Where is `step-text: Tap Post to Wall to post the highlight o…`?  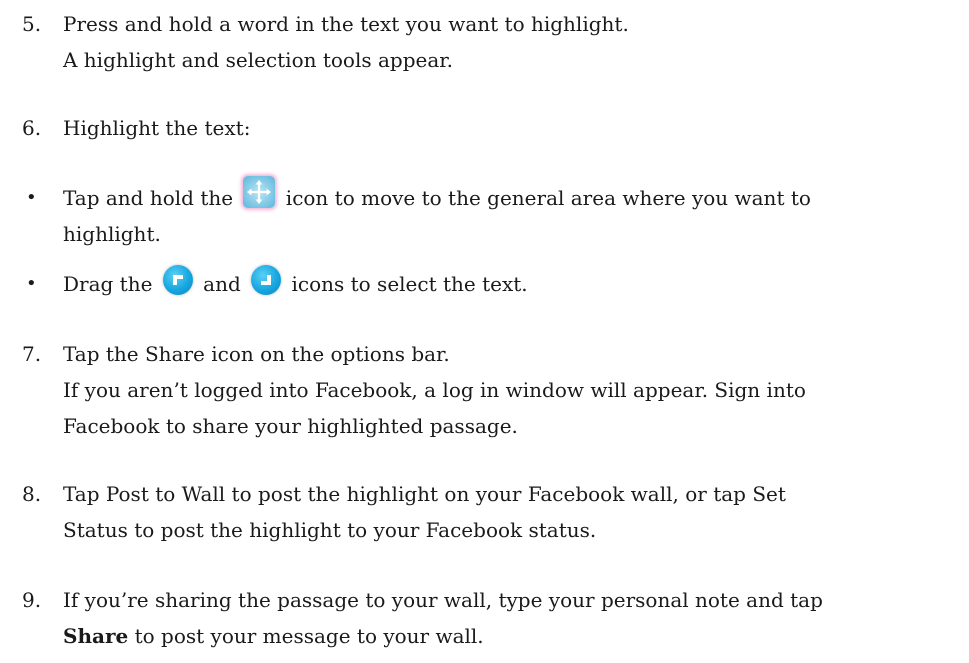 step-text: Tap Post to Wall to post the highlight o… is located at coordinates (424, 494).